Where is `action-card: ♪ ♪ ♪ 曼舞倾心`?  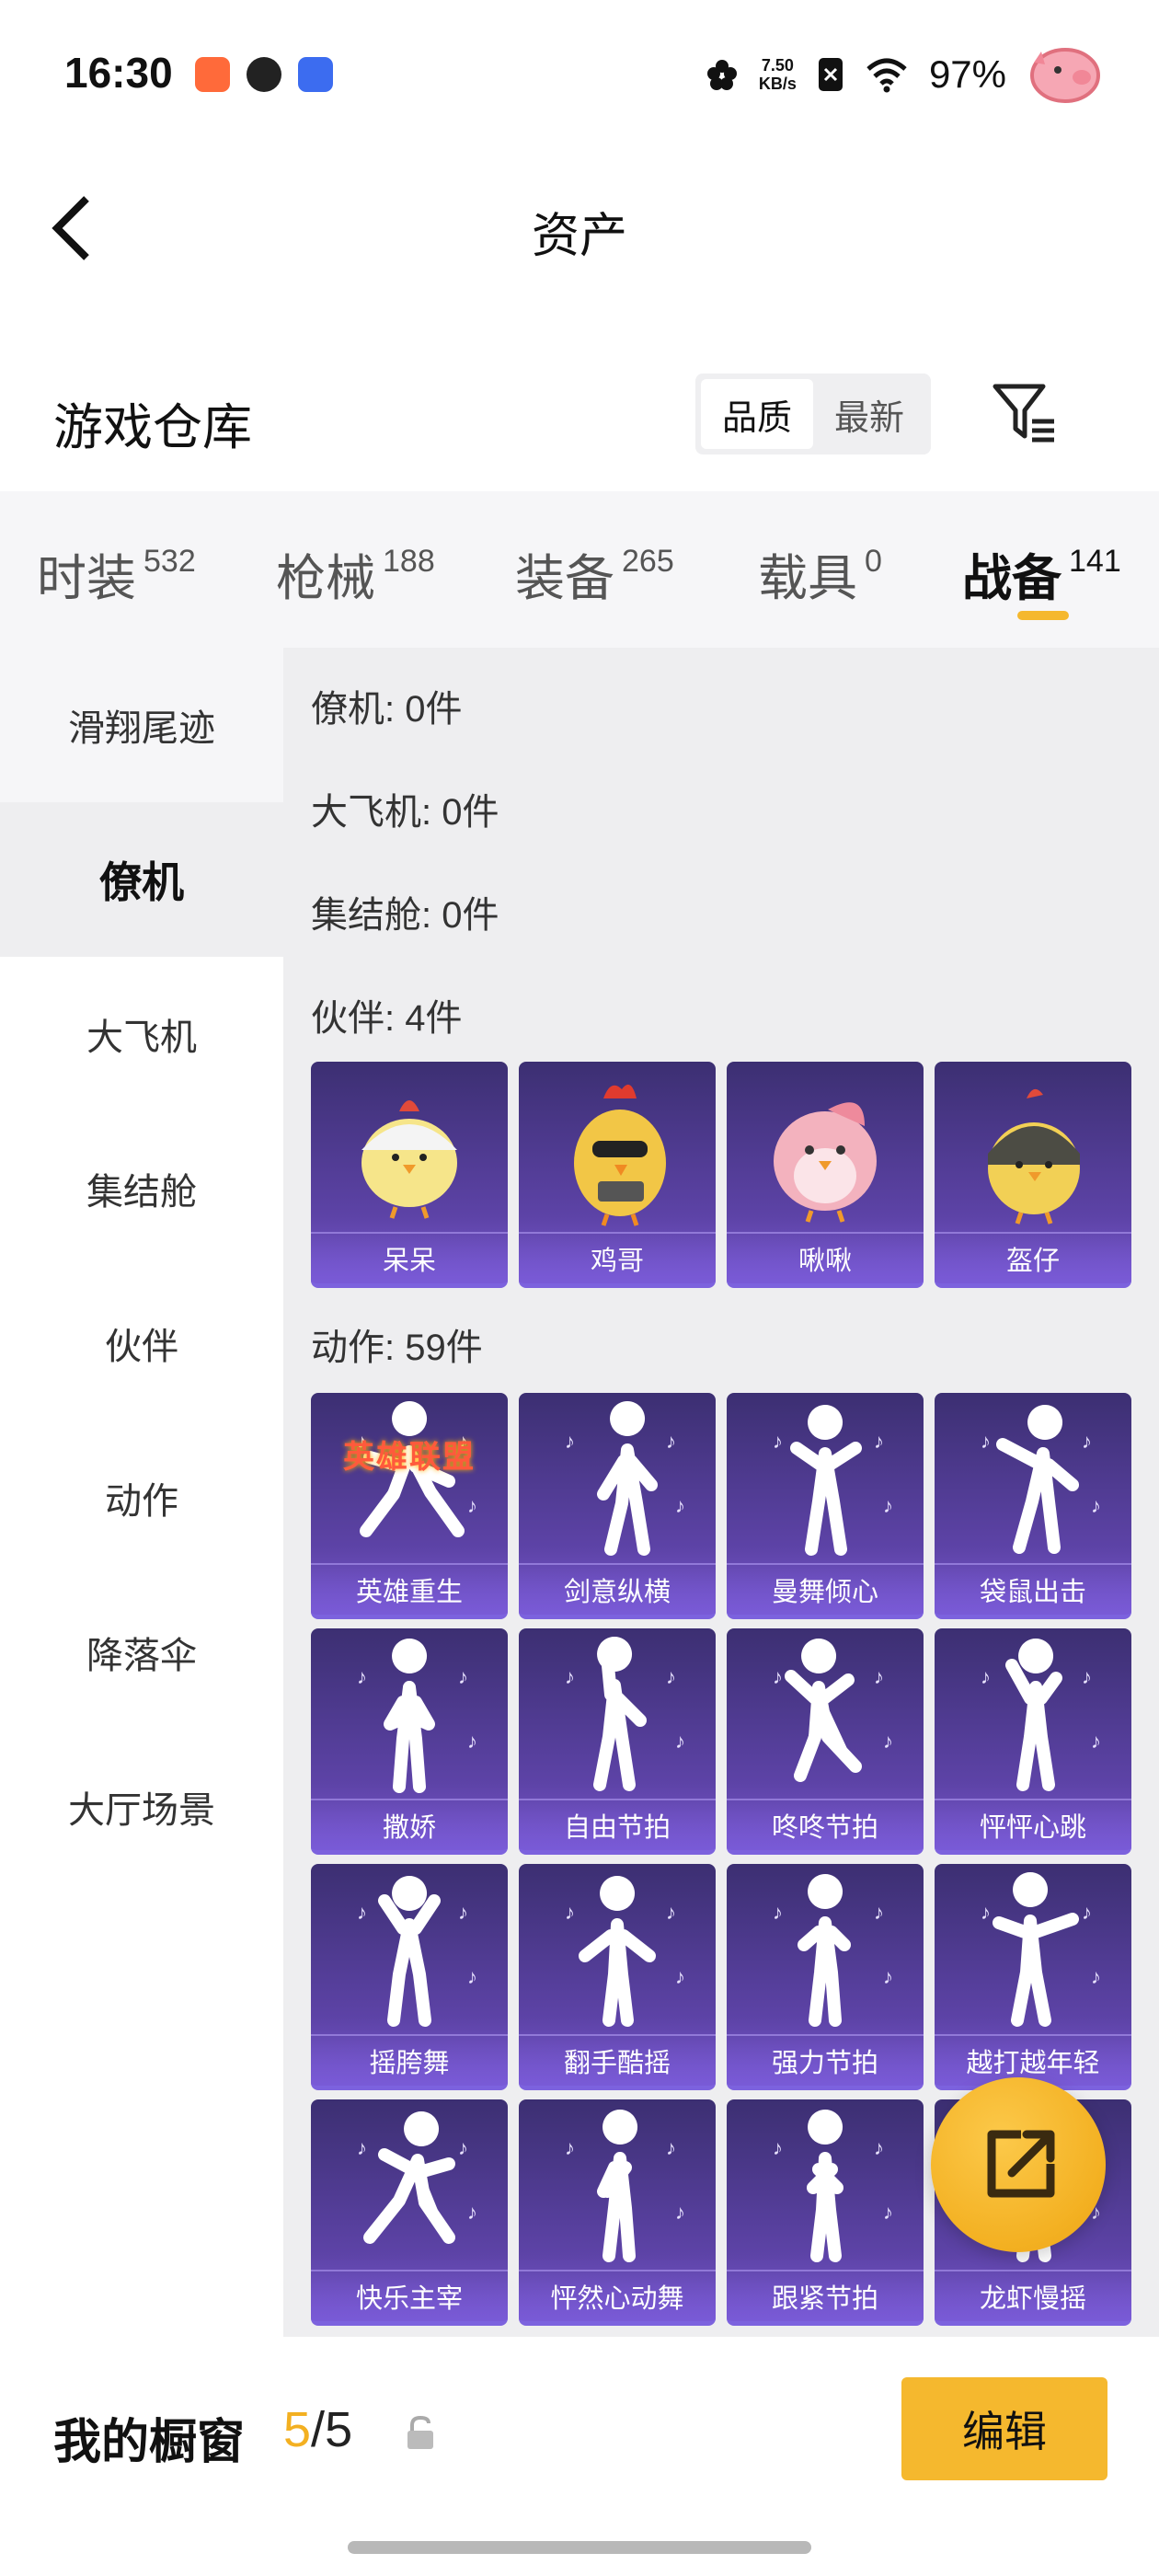 action-card: ♪ ♪ ♪ 曼舞倾心 is located at coordinates (825, 1506).